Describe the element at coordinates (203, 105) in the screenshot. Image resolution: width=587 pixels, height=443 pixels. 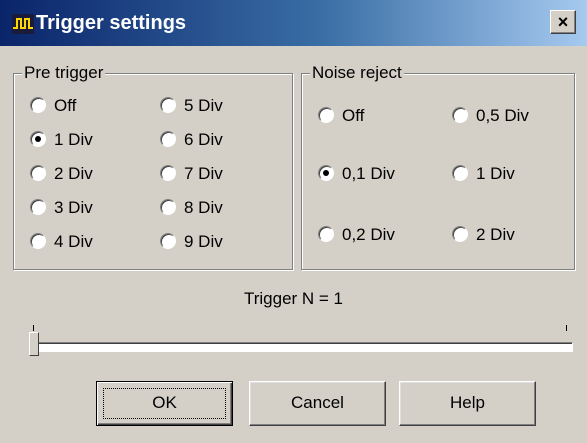
I see `radio-label: 5 Div` at that location.